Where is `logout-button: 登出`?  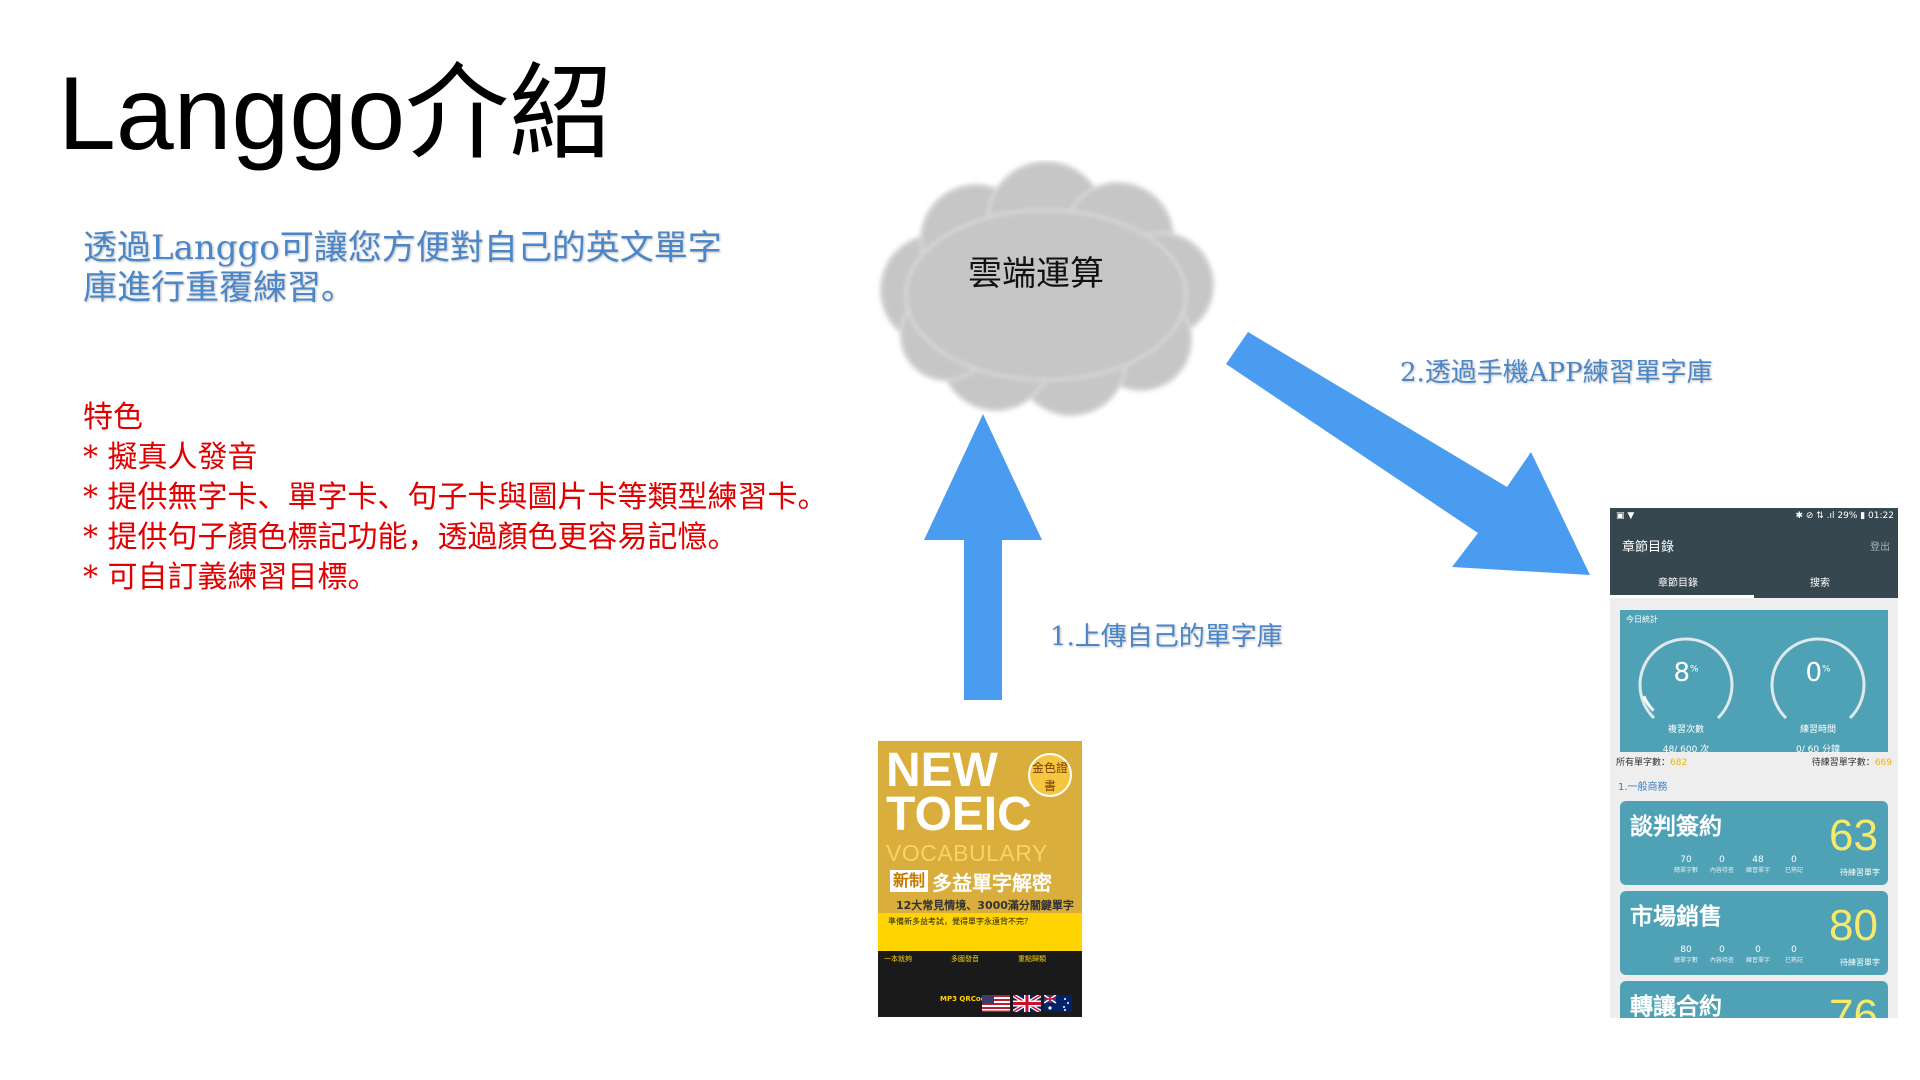
logout-button: 登出 is located at coordinates (1880, 545).